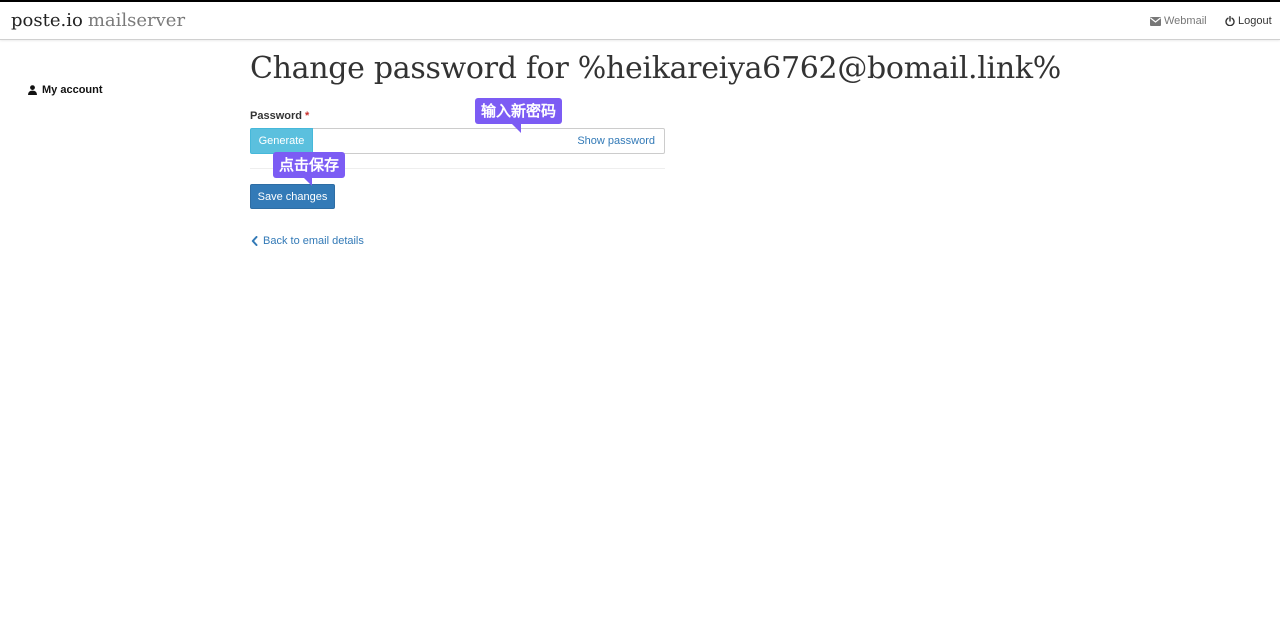  What do you see at coordinates (276, 116) in the screenshot?
I see `password-label-text: Password` at bounding box center [276, 116].